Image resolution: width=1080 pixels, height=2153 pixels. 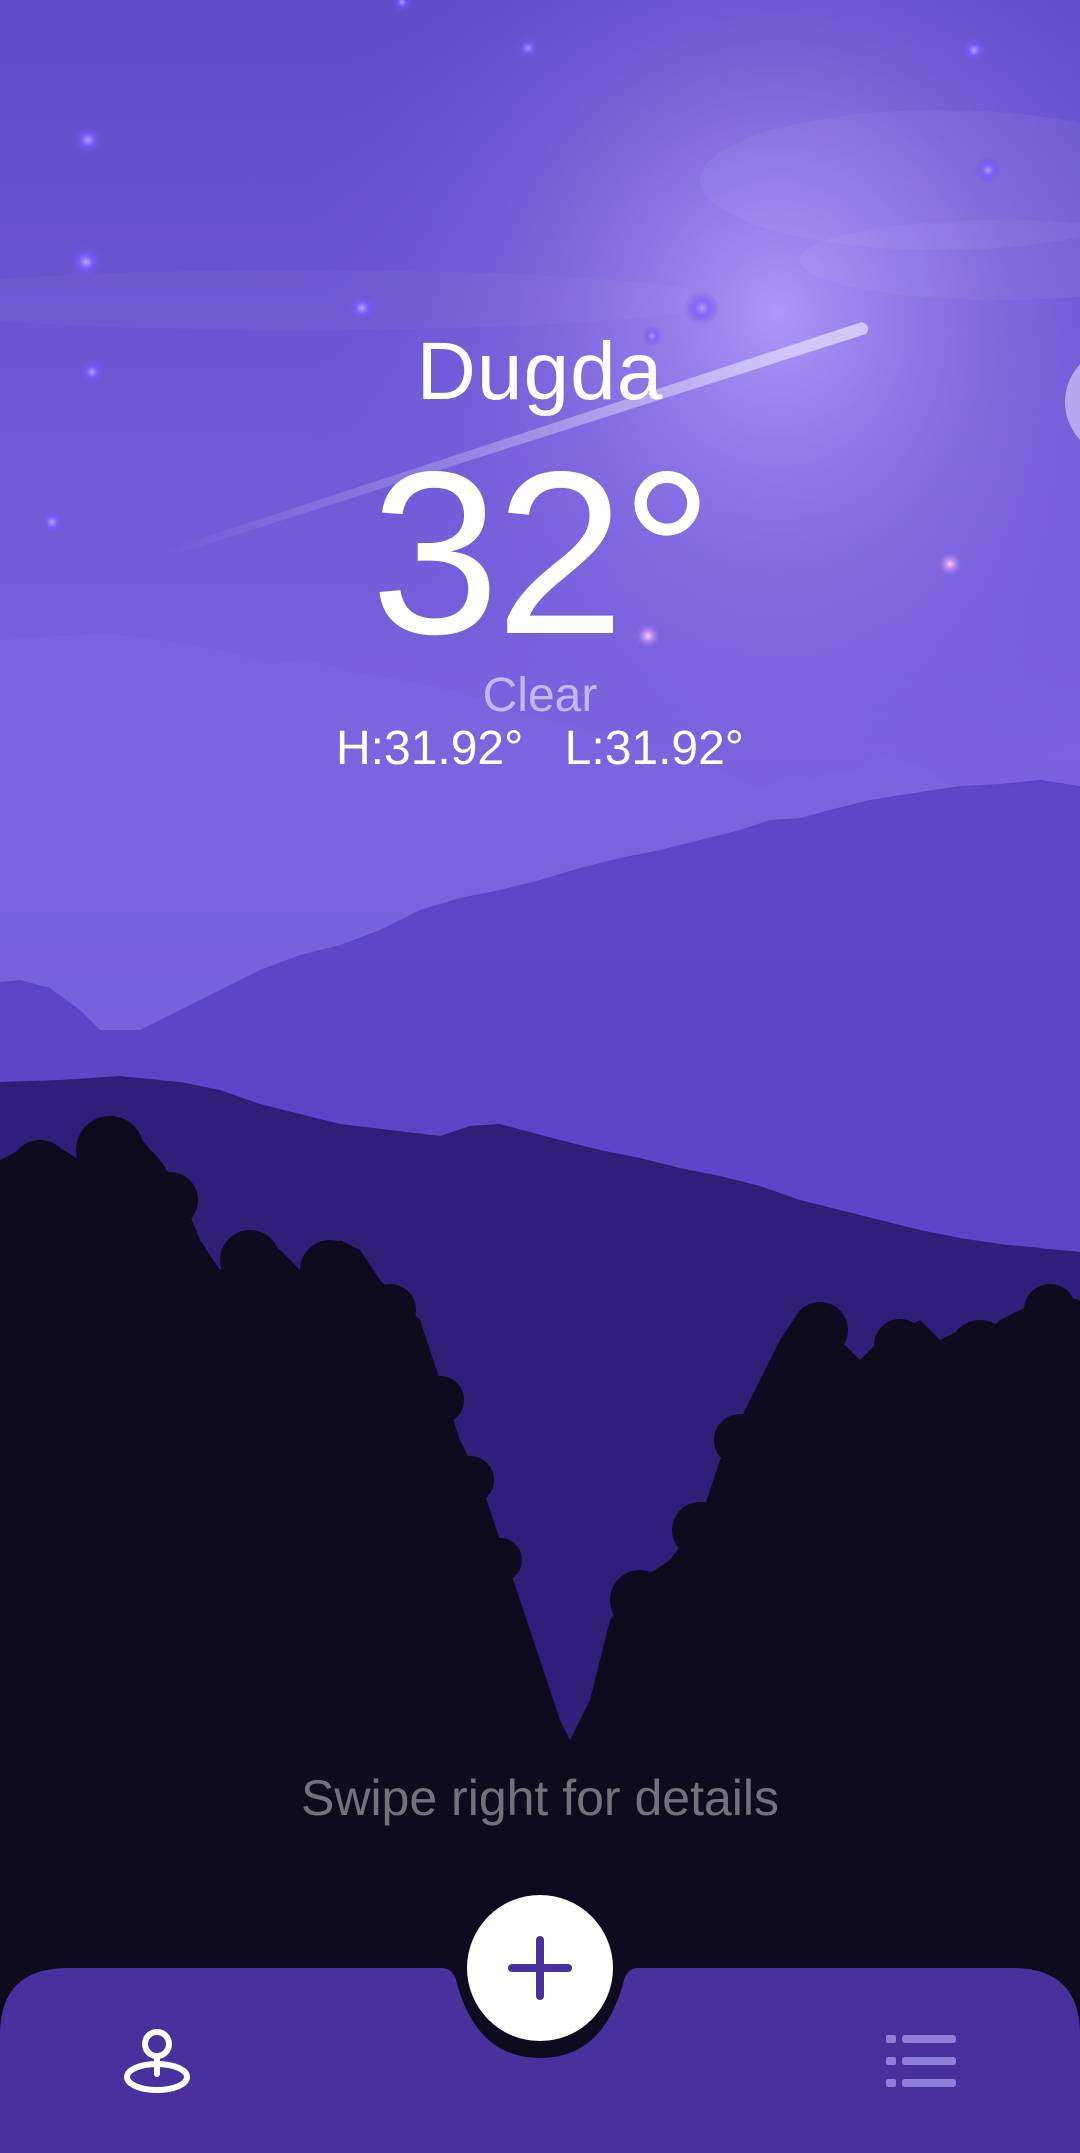 I want to click on high-low-temperatures: H:31.92° L:31.92°, so click(x=540, y=749).